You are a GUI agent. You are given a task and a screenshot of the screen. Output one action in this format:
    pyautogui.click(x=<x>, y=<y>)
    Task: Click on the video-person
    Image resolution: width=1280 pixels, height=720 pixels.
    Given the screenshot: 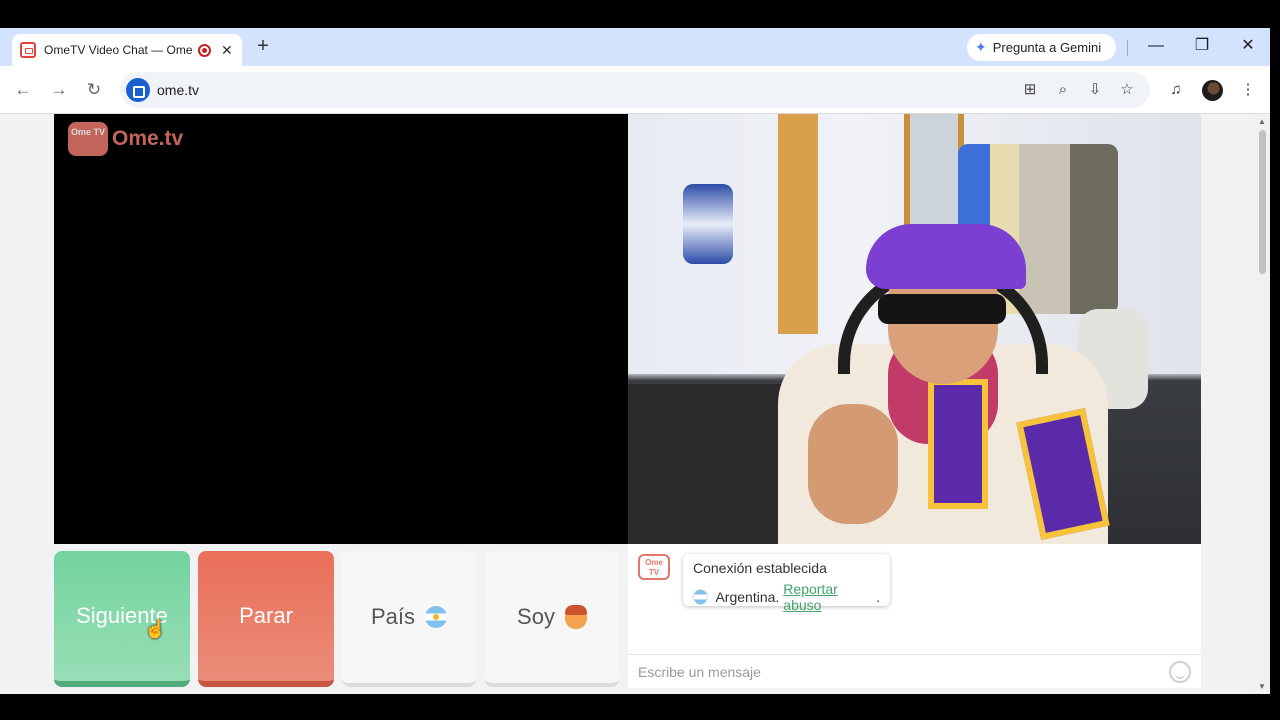 What is the action you would take?
    pyautogui.click(x=944, y=379)
    